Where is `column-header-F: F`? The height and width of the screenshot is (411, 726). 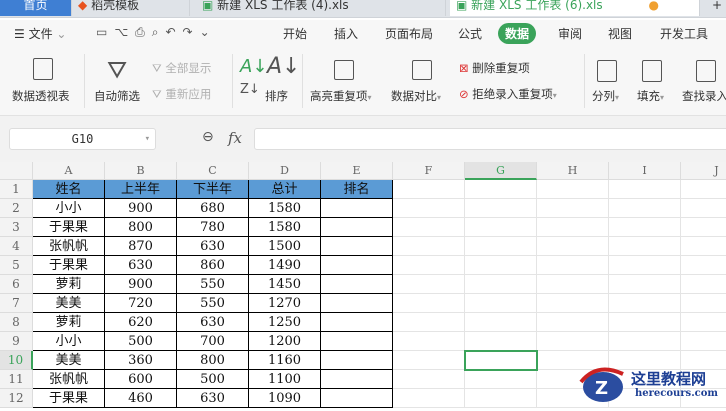
column-header-F: F is located at coordinates (429, 171).